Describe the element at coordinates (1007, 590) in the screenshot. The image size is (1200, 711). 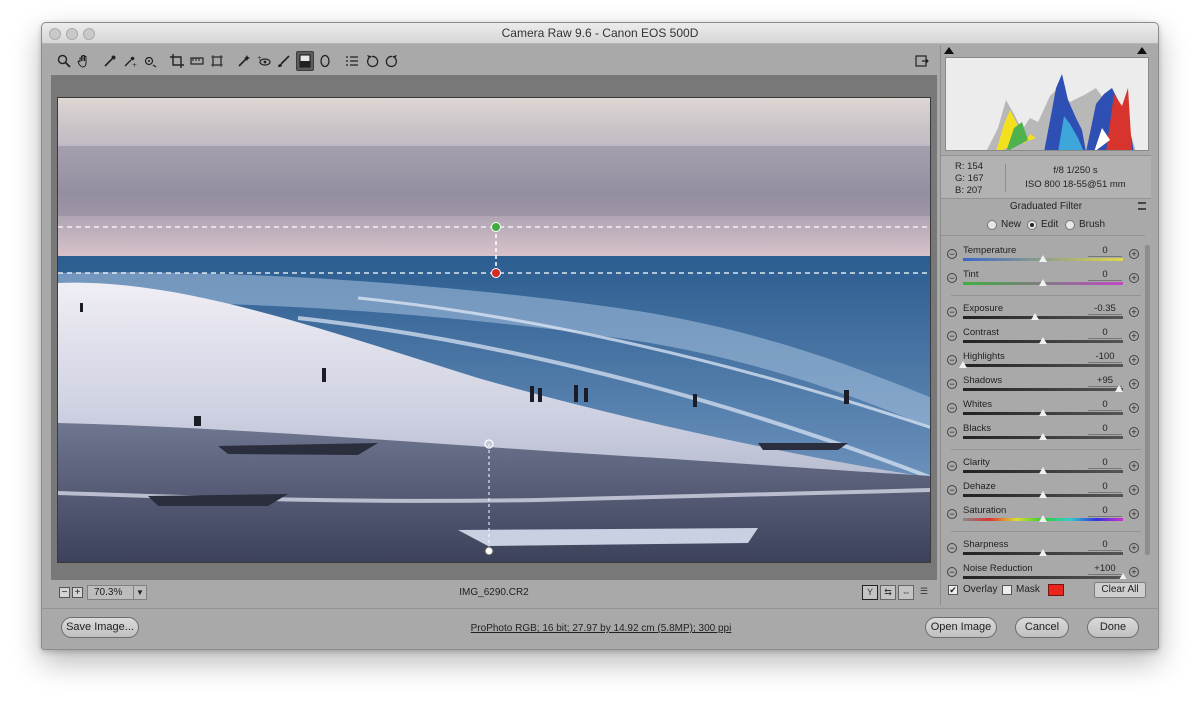
I see `mask-checkbox` at that location.